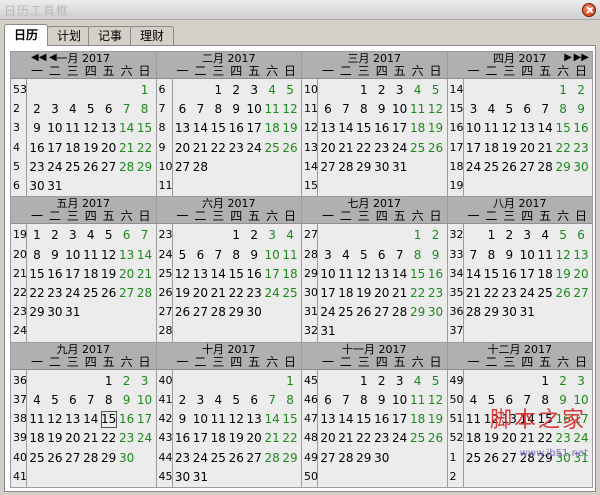 Image resolution: width=600 pixels, height=495 pixels. I want to click on close-button, so click(589, 10).